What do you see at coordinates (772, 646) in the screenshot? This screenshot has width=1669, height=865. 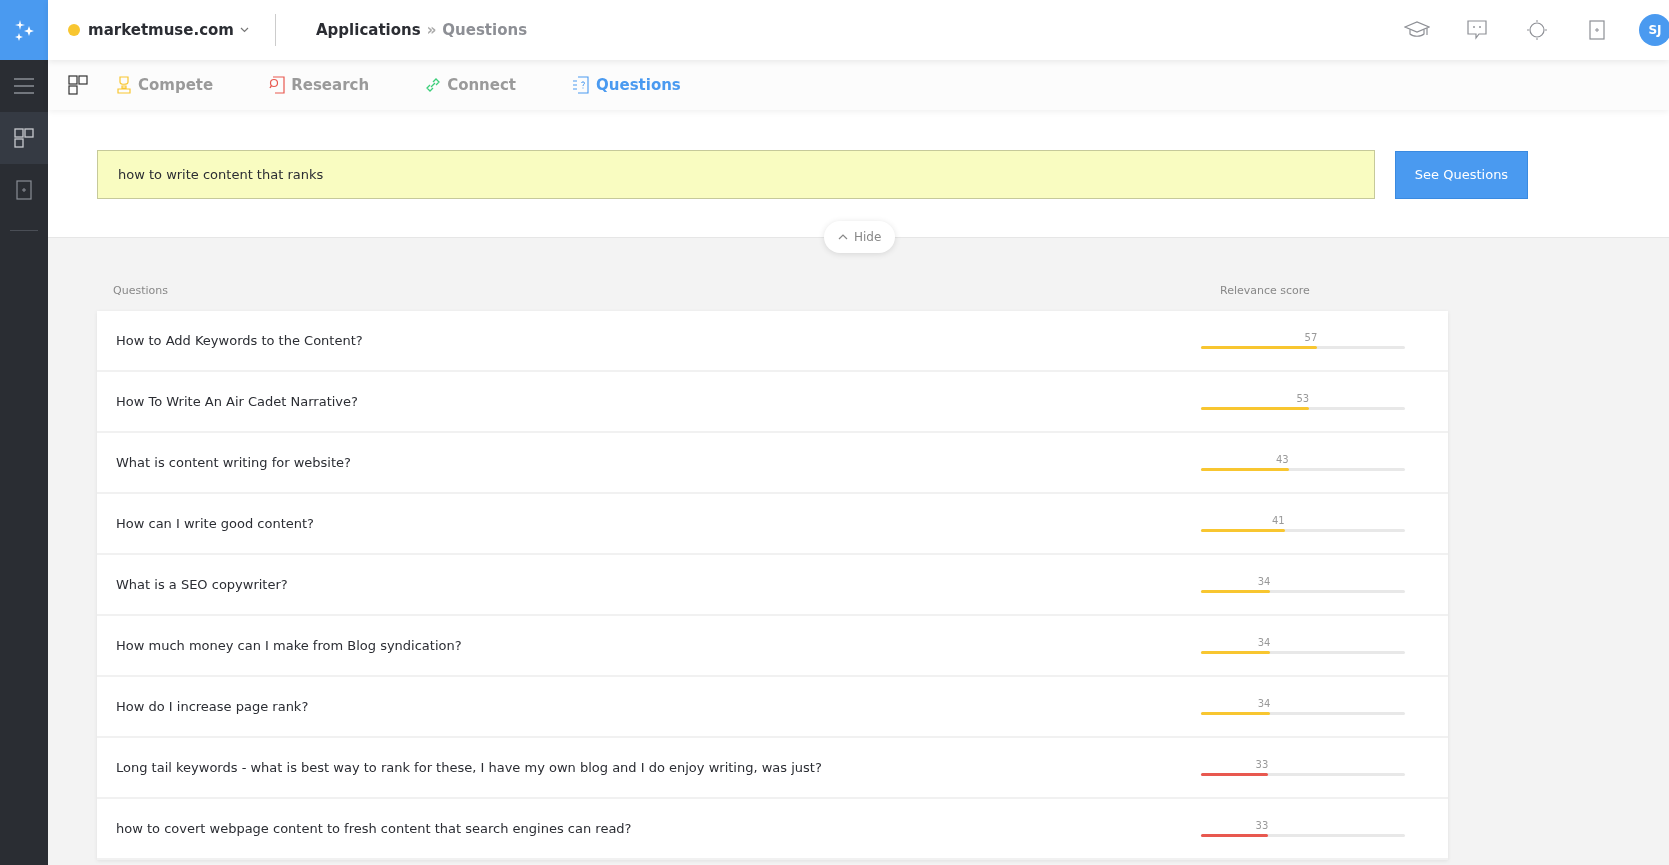 I see `question-row: How much money can I make from Blog syndication? 34` at bounding box center [772, 646].